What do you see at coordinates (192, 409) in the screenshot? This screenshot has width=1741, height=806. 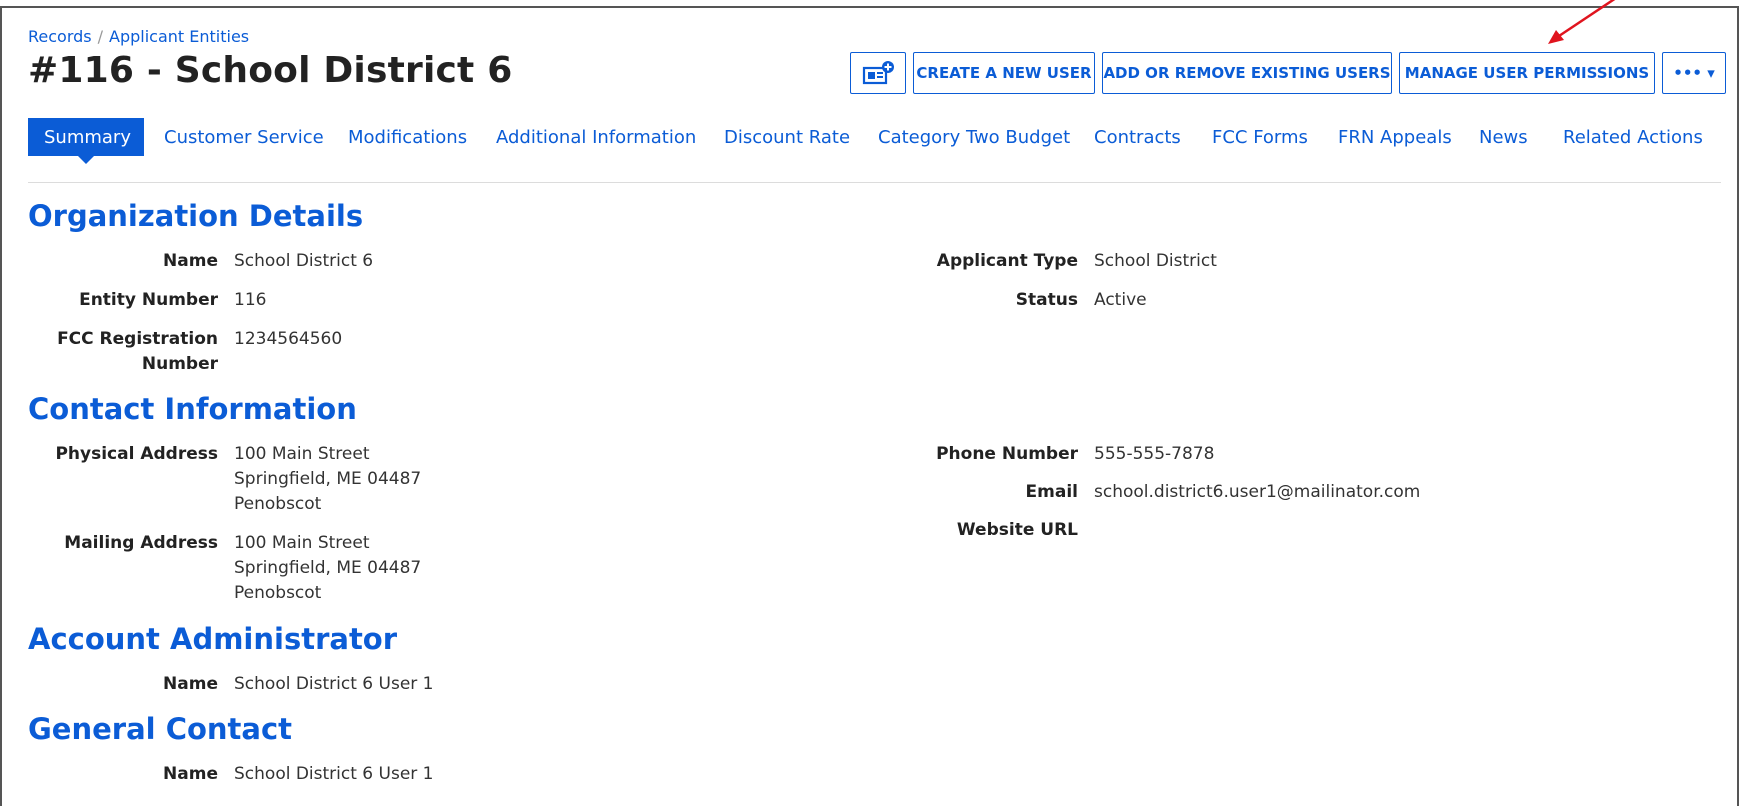 I see `contact-information-heading: Contact Information` at bounding box center [192, 409].